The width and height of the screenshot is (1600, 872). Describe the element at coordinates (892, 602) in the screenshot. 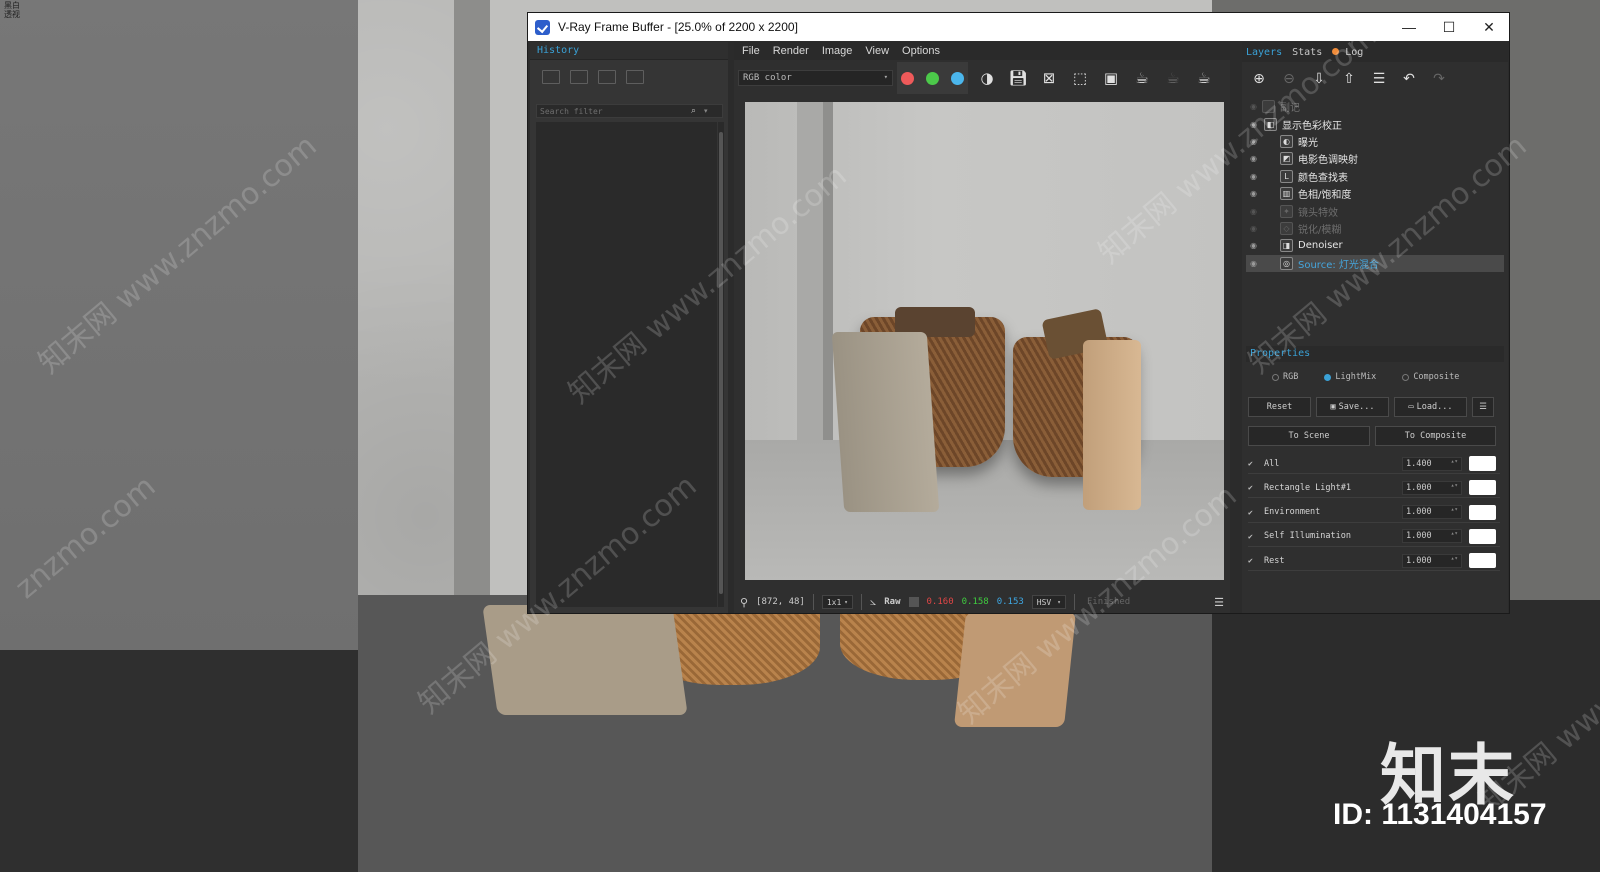

I see `raw-mode: Raw` at that location.